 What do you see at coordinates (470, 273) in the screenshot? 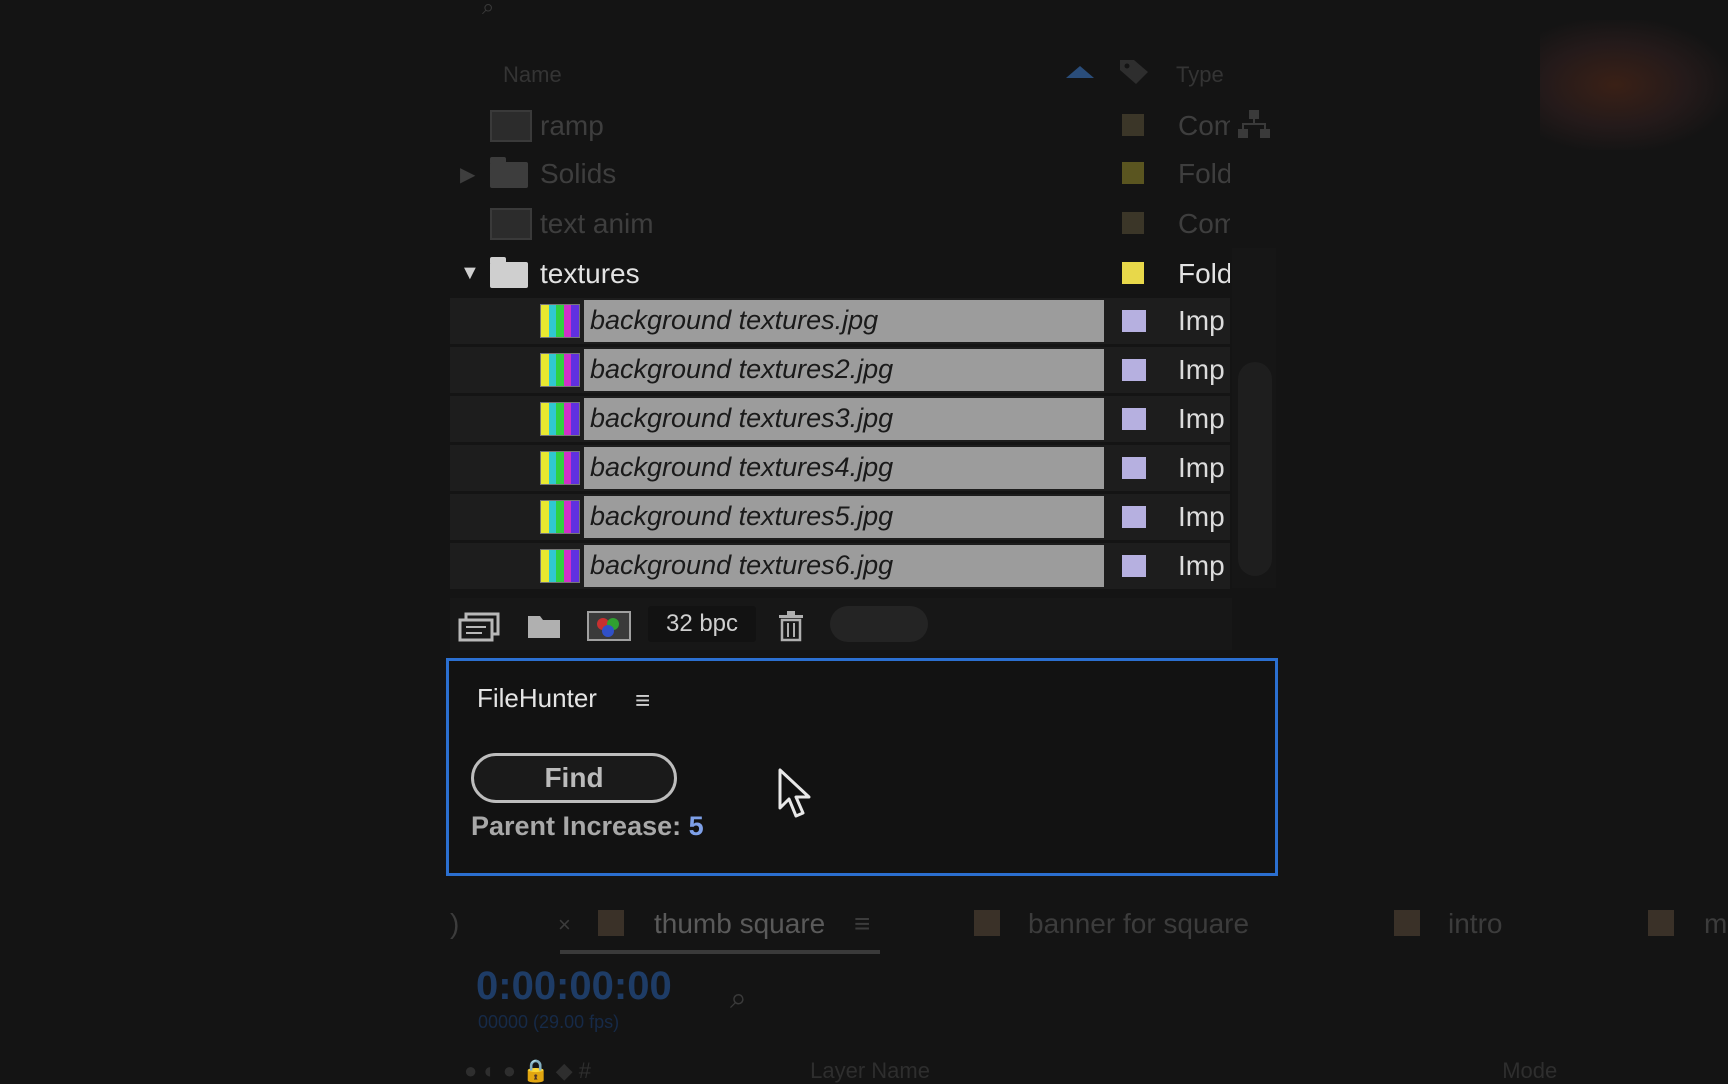
I see `collapse-triangle-icon: ▼` at bounding box center [470, 273].